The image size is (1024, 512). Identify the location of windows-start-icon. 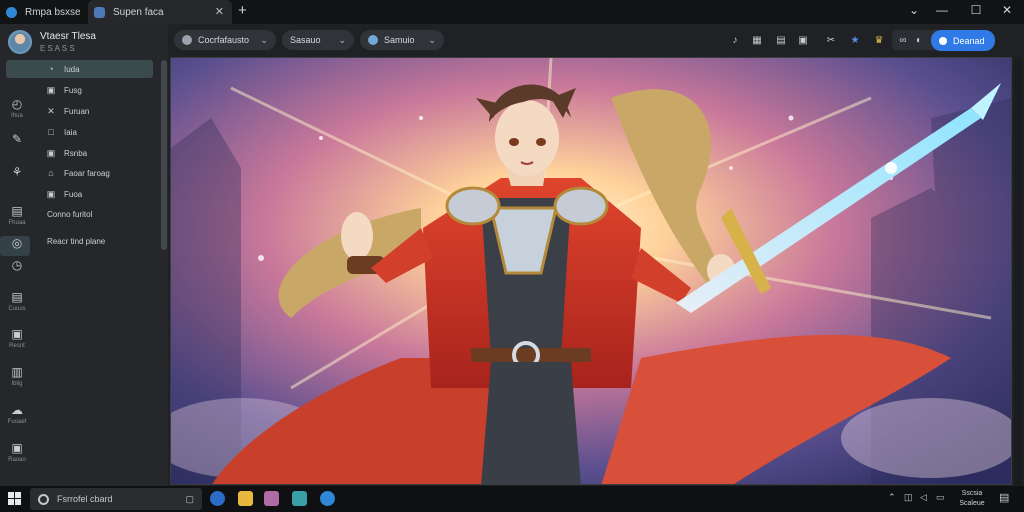
(14, 498).